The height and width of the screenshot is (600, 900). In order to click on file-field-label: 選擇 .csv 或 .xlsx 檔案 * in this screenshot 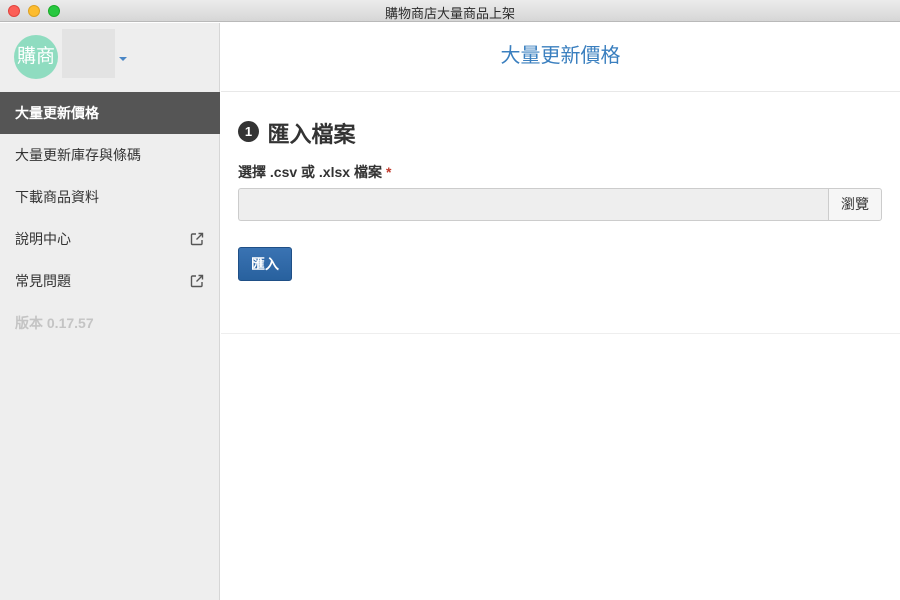, I will do `click(314, 172)`.